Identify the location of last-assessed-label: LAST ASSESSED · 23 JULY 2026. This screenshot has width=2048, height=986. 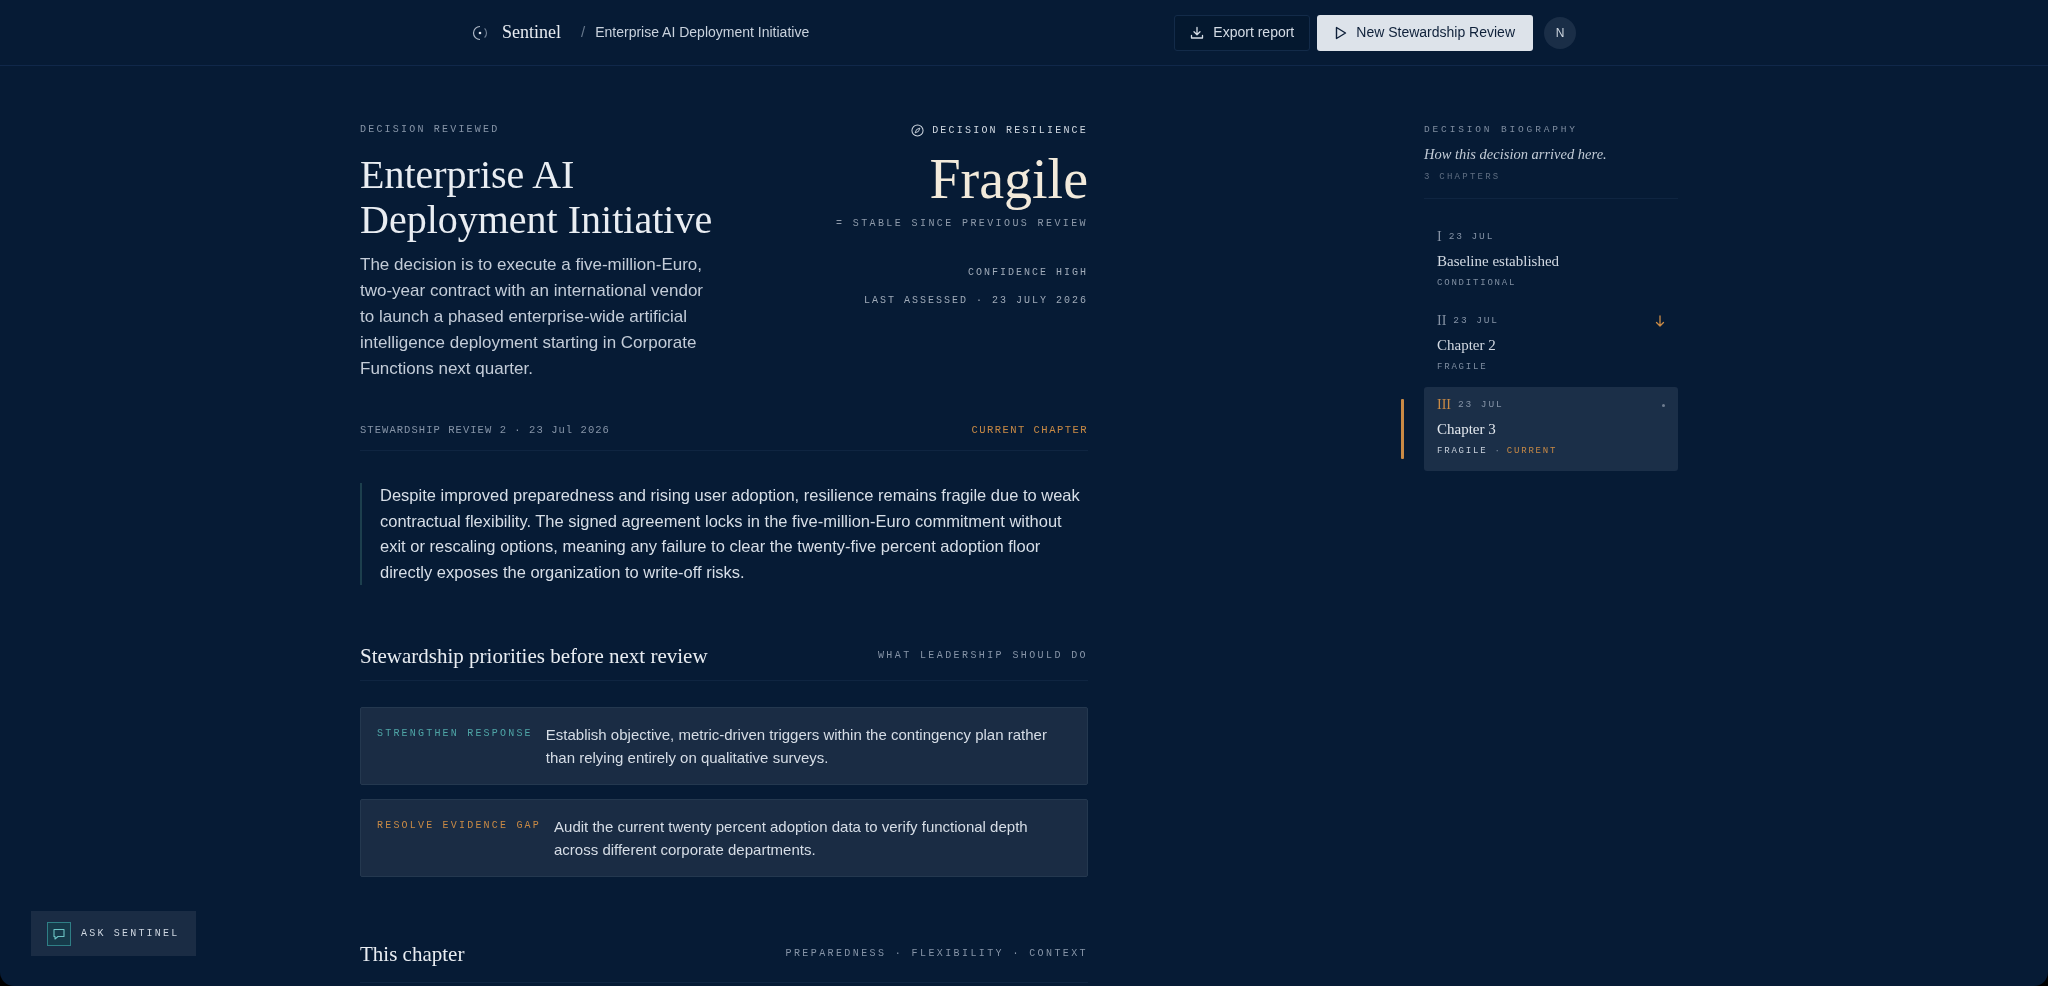
(975, 301).